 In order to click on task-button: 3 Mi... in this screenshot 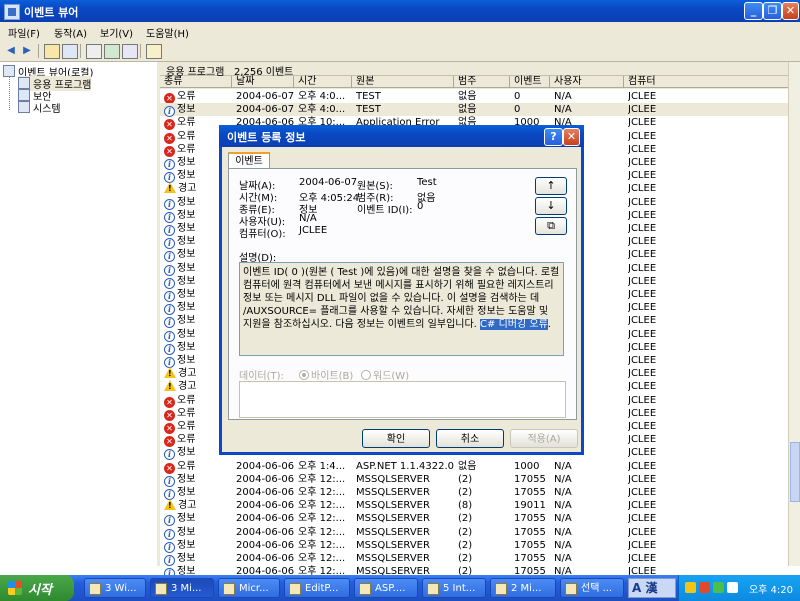, I will do `click(182, 588)`.